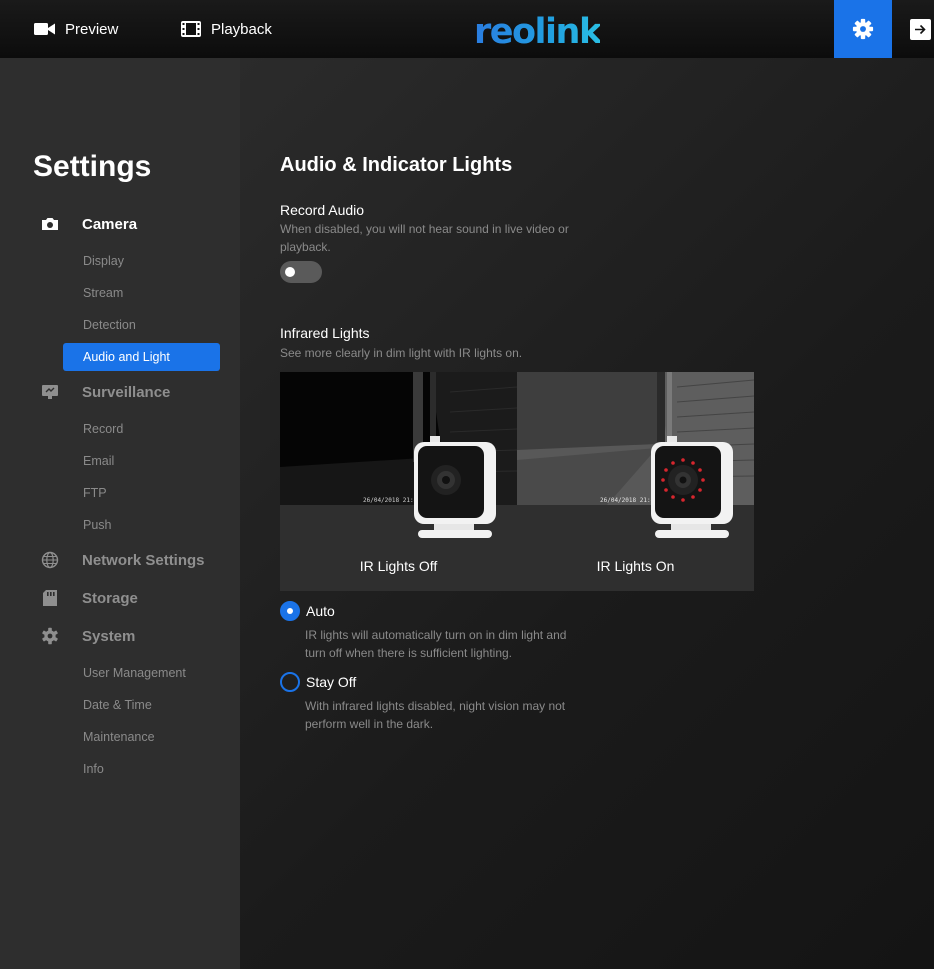 The image size is (934, 969). I want to click on sidebar-item-email: Email, so click(98, 461).